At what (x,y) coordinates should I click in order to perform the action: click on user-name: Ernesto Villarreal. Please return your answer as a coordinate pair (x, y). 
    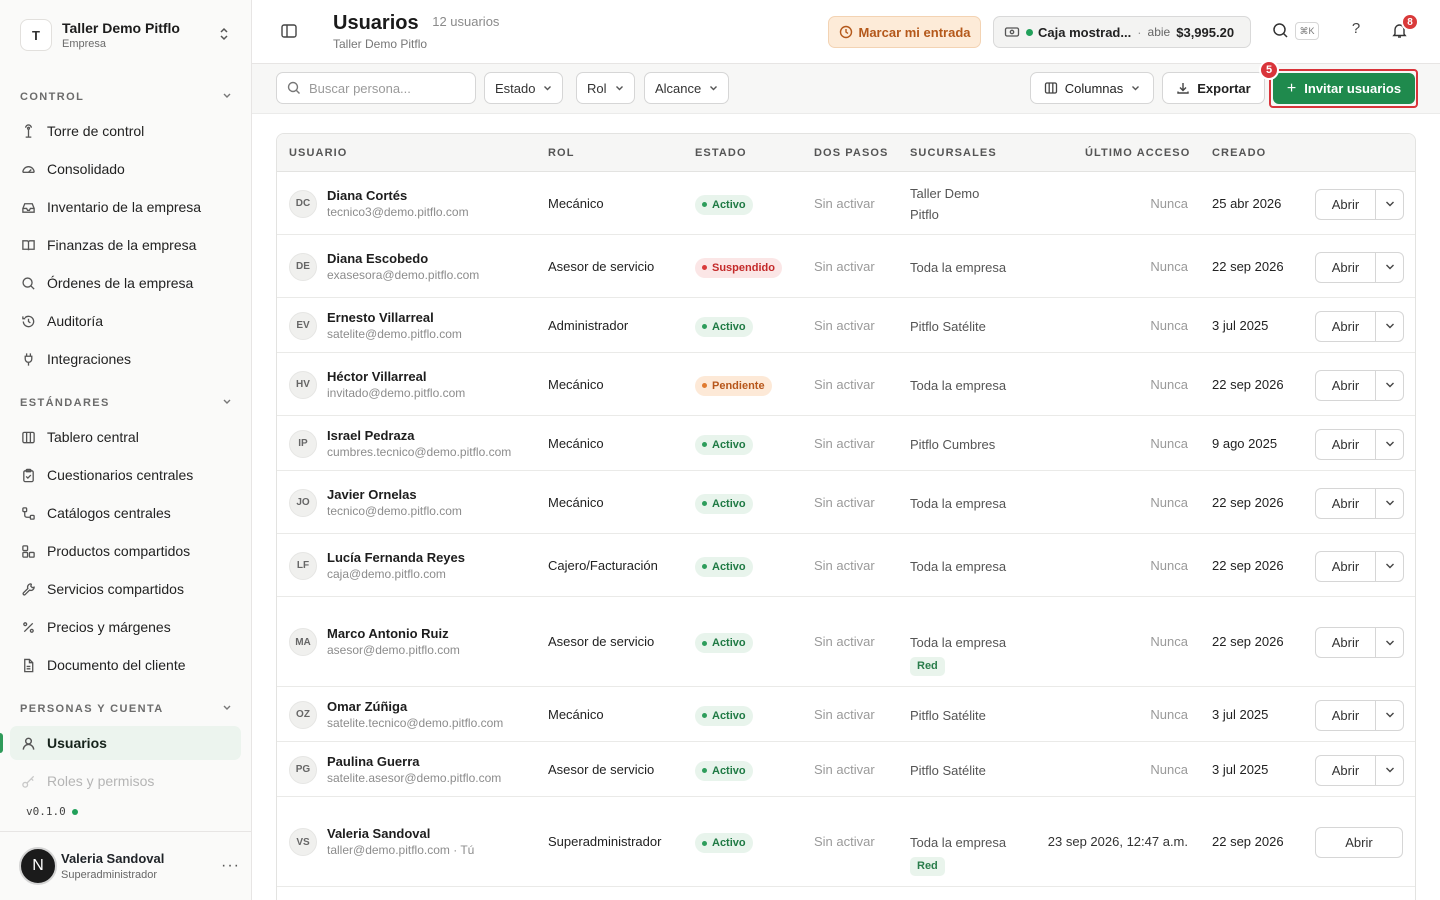
    Looking at the image, I should click on (380, 317).